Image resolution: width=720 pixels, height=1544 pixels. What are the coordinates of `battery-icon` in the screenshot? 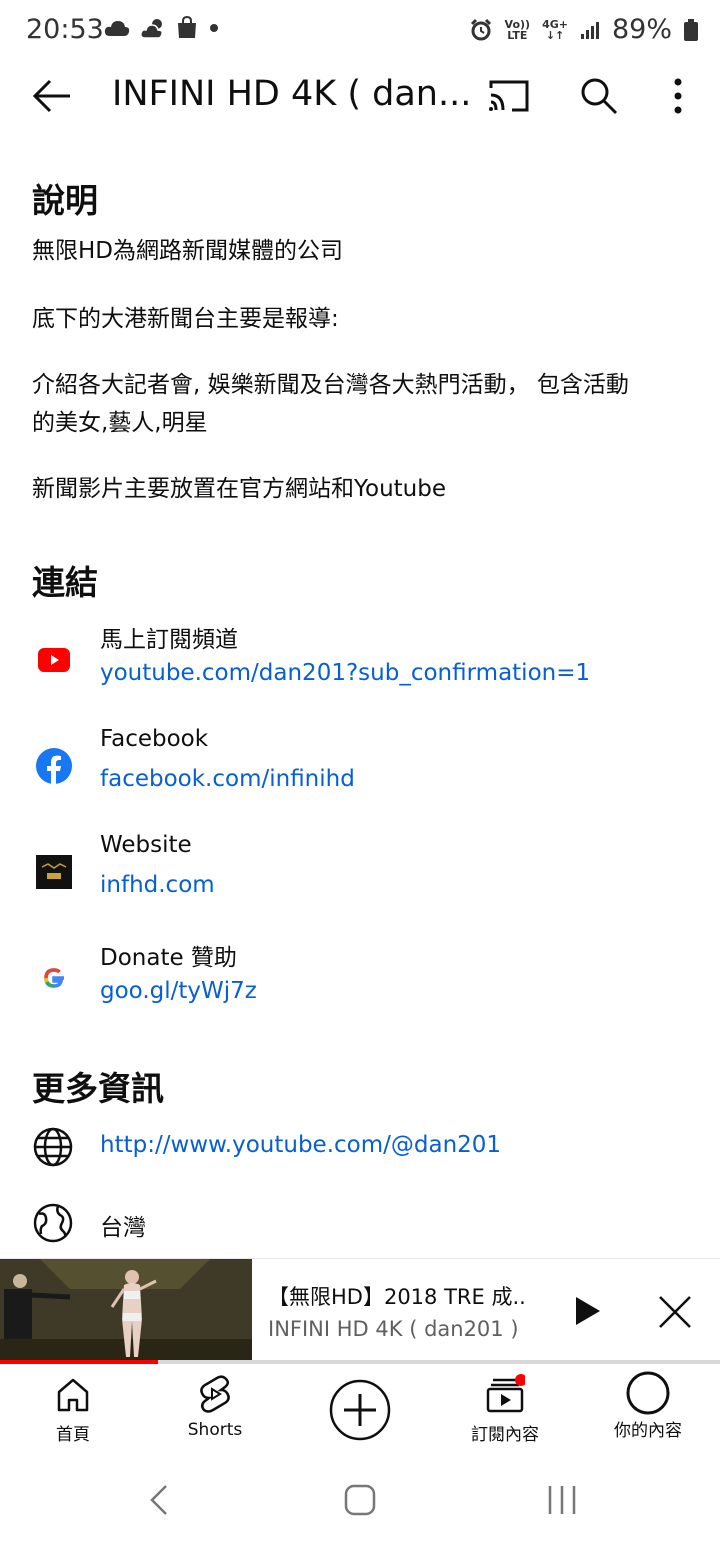 It's located at (691, 29).